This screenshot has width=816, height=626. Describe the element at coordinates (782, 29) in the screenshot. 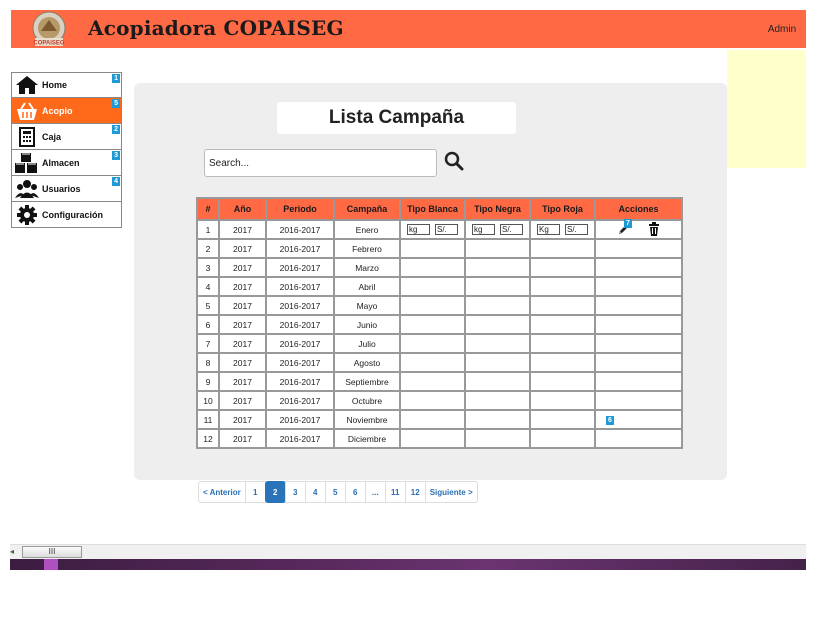

I see `admin-user-menu: Admin` at that location.